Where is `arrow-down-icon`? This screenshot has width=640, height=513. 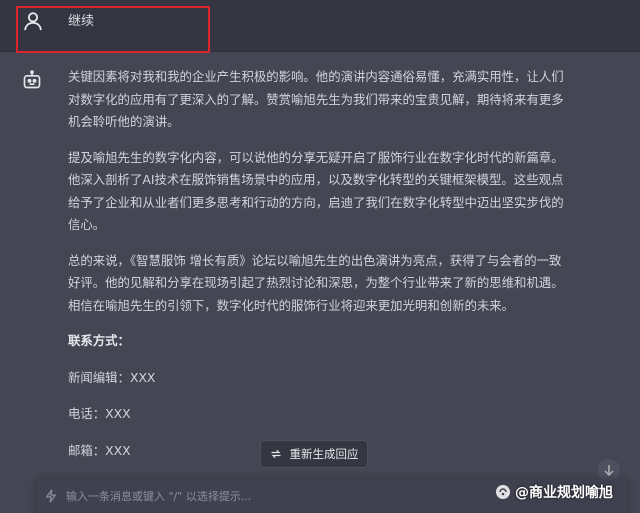
arrow-down-icon is located at coordinates (609, 470).